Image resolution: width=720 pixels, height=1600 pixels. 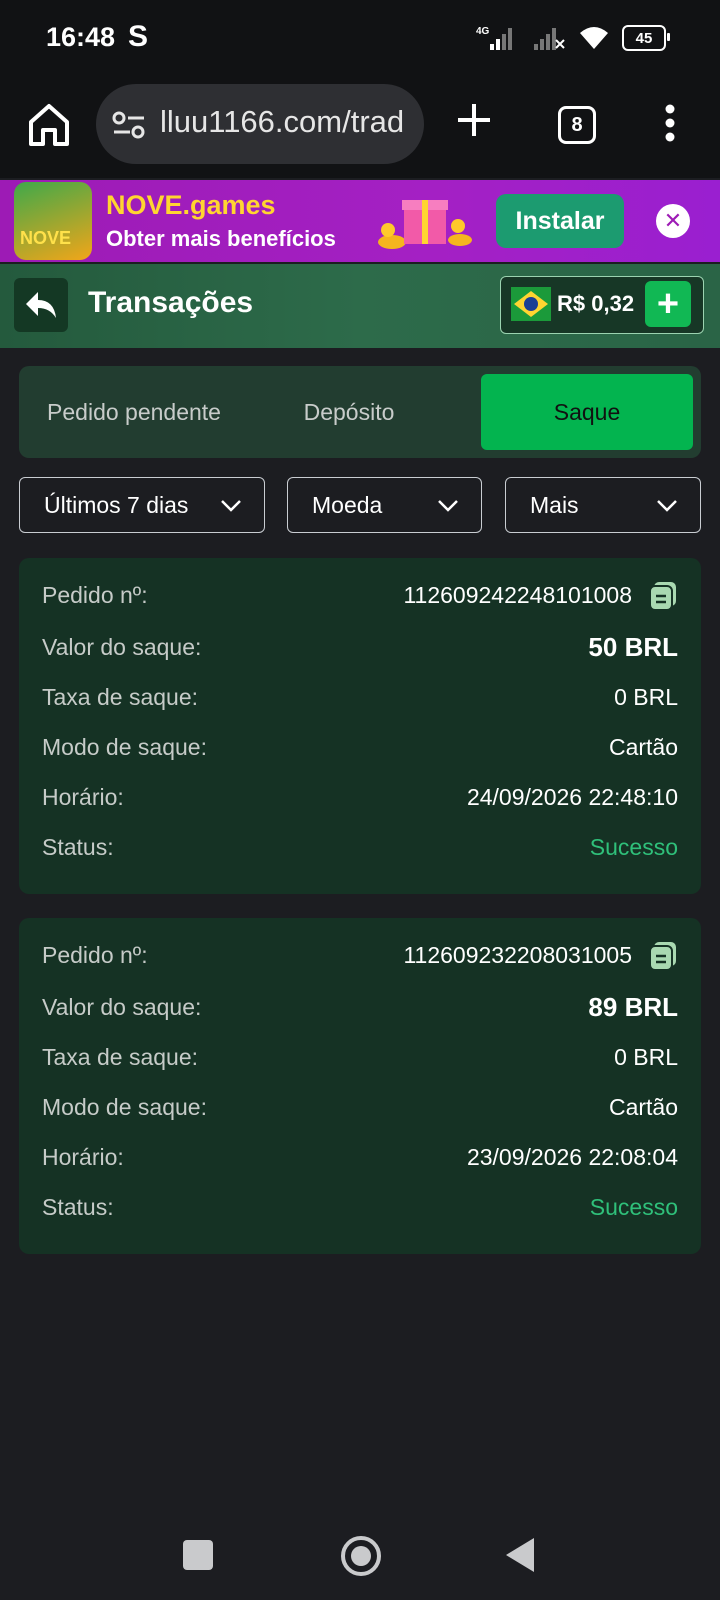 I want to click on order-row: Pedido nº: 112609232208031005, so click(x=360, y=956).